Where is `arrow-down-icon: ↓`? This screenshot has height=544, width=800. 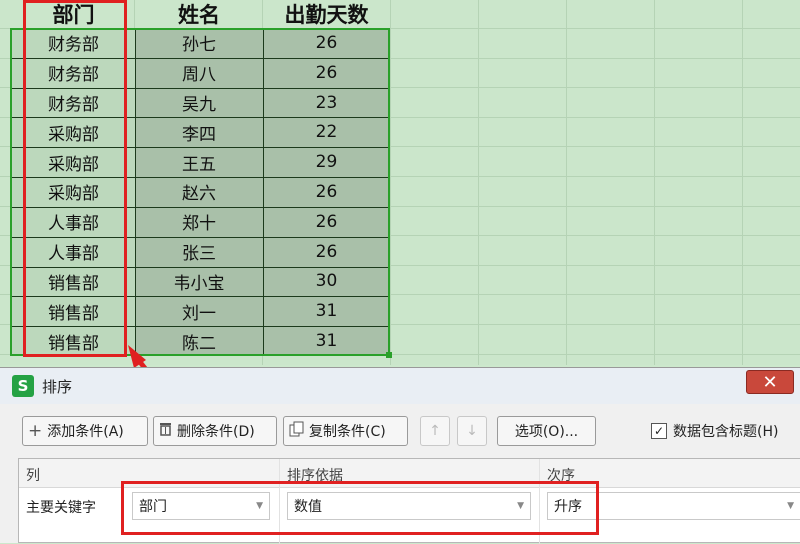 arrow-down-icon: ↓ is located at coordinates (472, 431).